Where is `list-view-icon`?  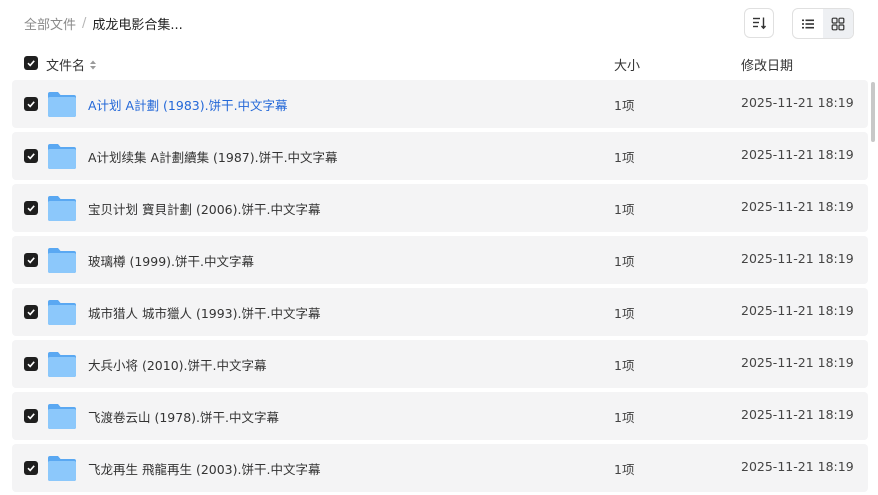
list-view-icon is located at coordinates (808, 23).